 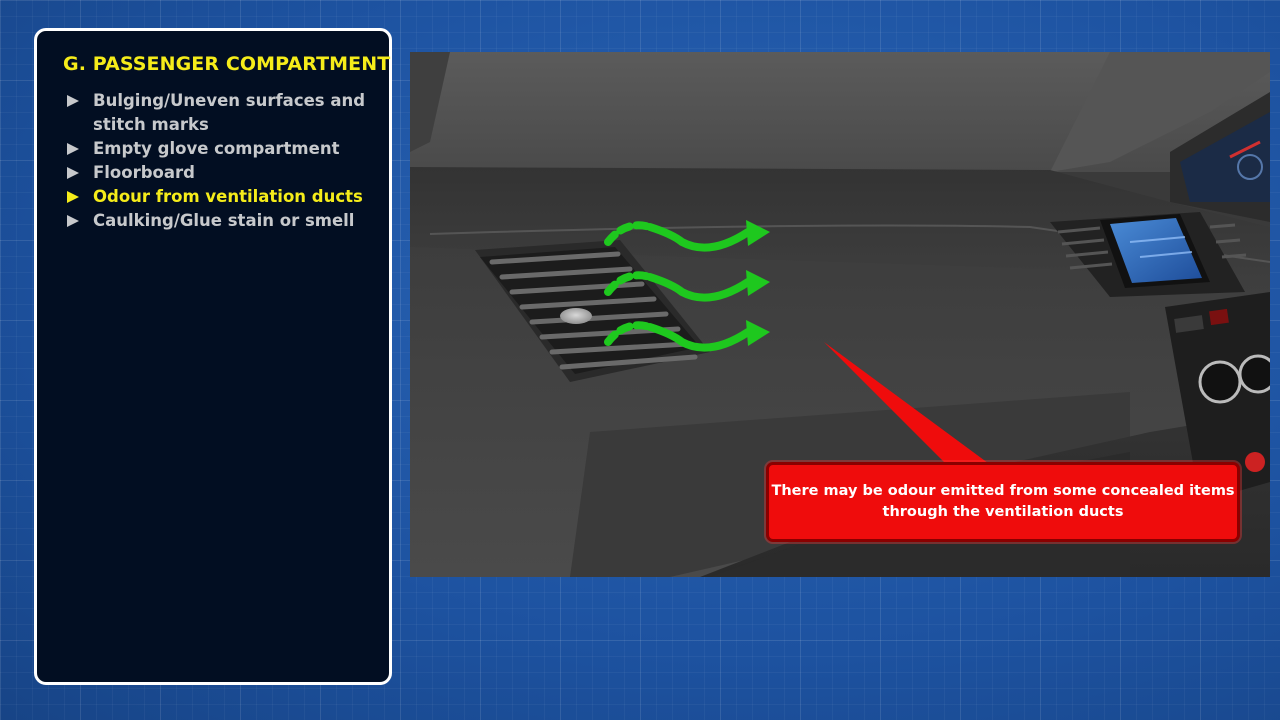 I want to click on checklist-item: Floorboard, so click(x=220, y=173).